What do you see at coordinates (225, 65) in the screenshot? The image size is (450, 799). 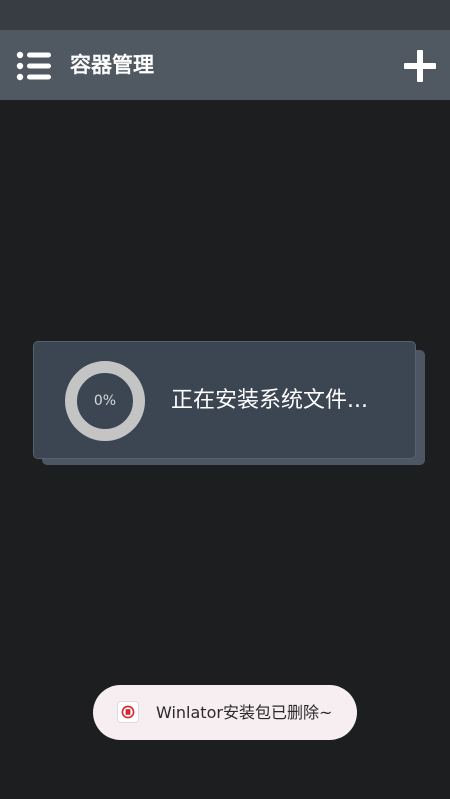 I see `app-bar: 容器管理` at bounding box center [225, 65].